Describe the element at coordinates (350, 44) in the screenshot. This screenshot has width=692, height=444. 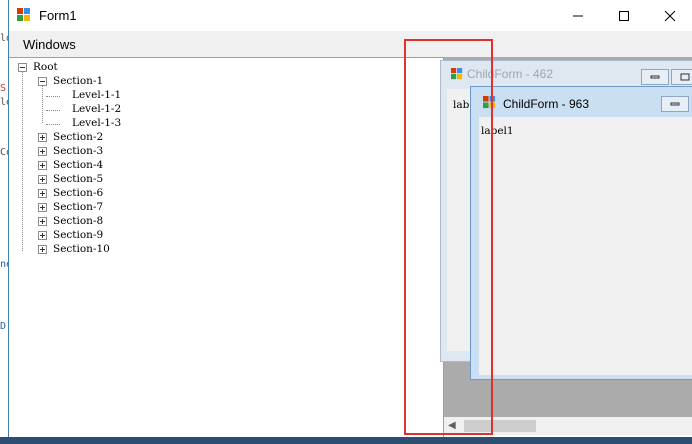
I see `menu-bar: Windows` at that location.